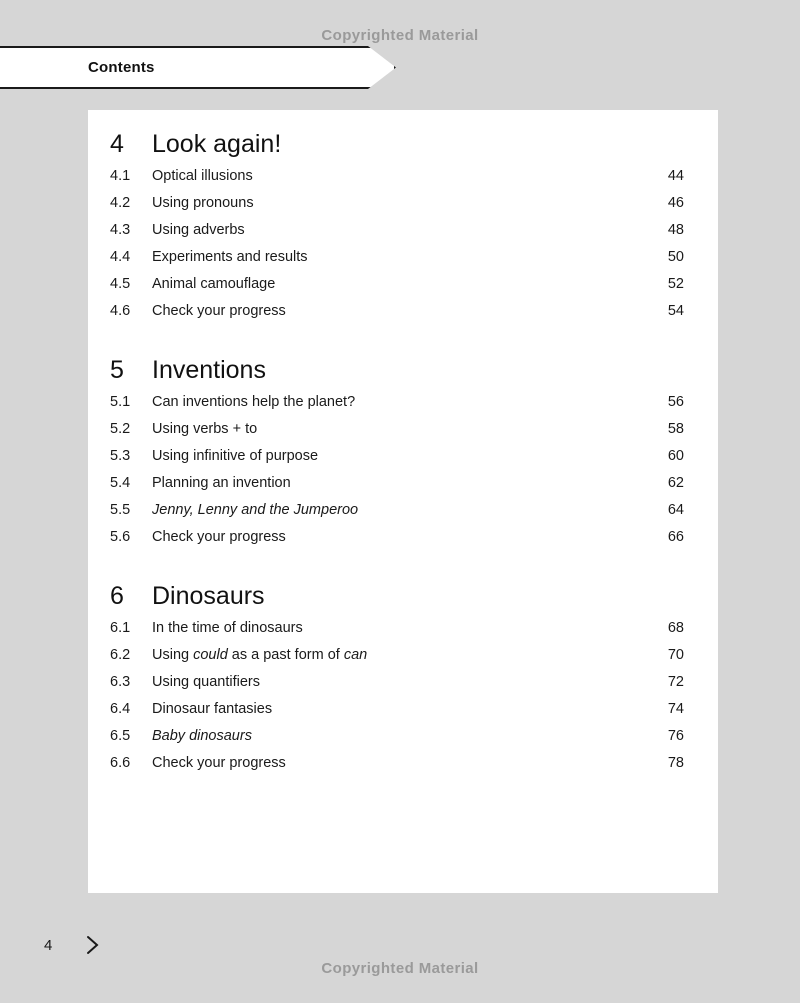  Describe the element at coordinates (675, 176) in the screenshot. I see `toc-entry-page-number: 44` at that location.